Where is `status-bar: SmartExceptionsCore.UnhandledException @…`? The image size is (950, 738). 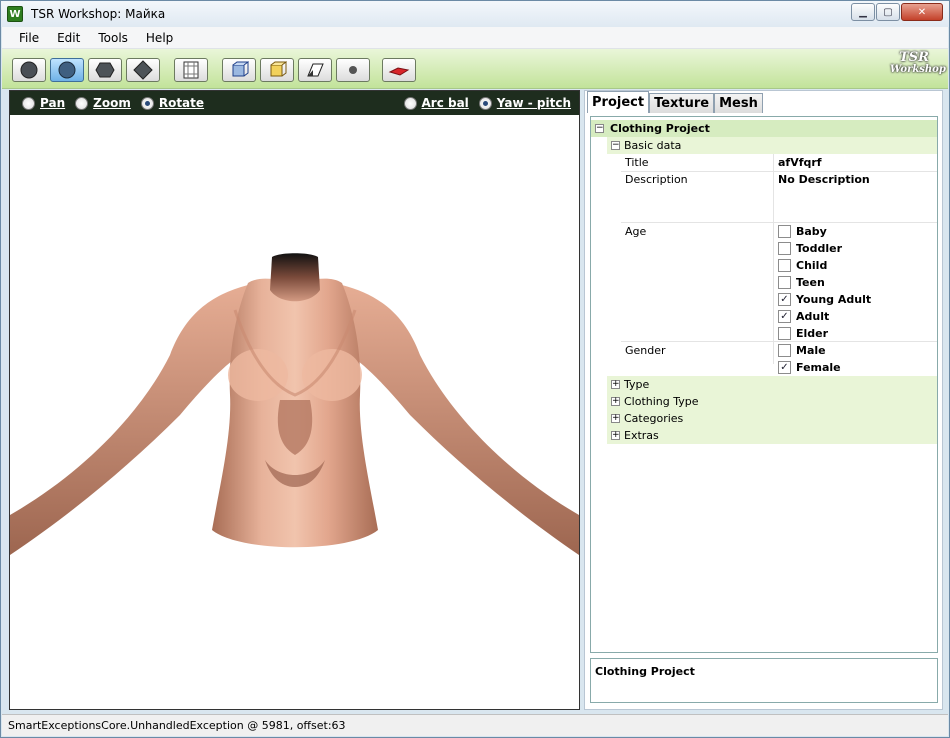 status-bar: SmartExceptionsCore.UnhandledException @… is located at coordinates (475, 725).